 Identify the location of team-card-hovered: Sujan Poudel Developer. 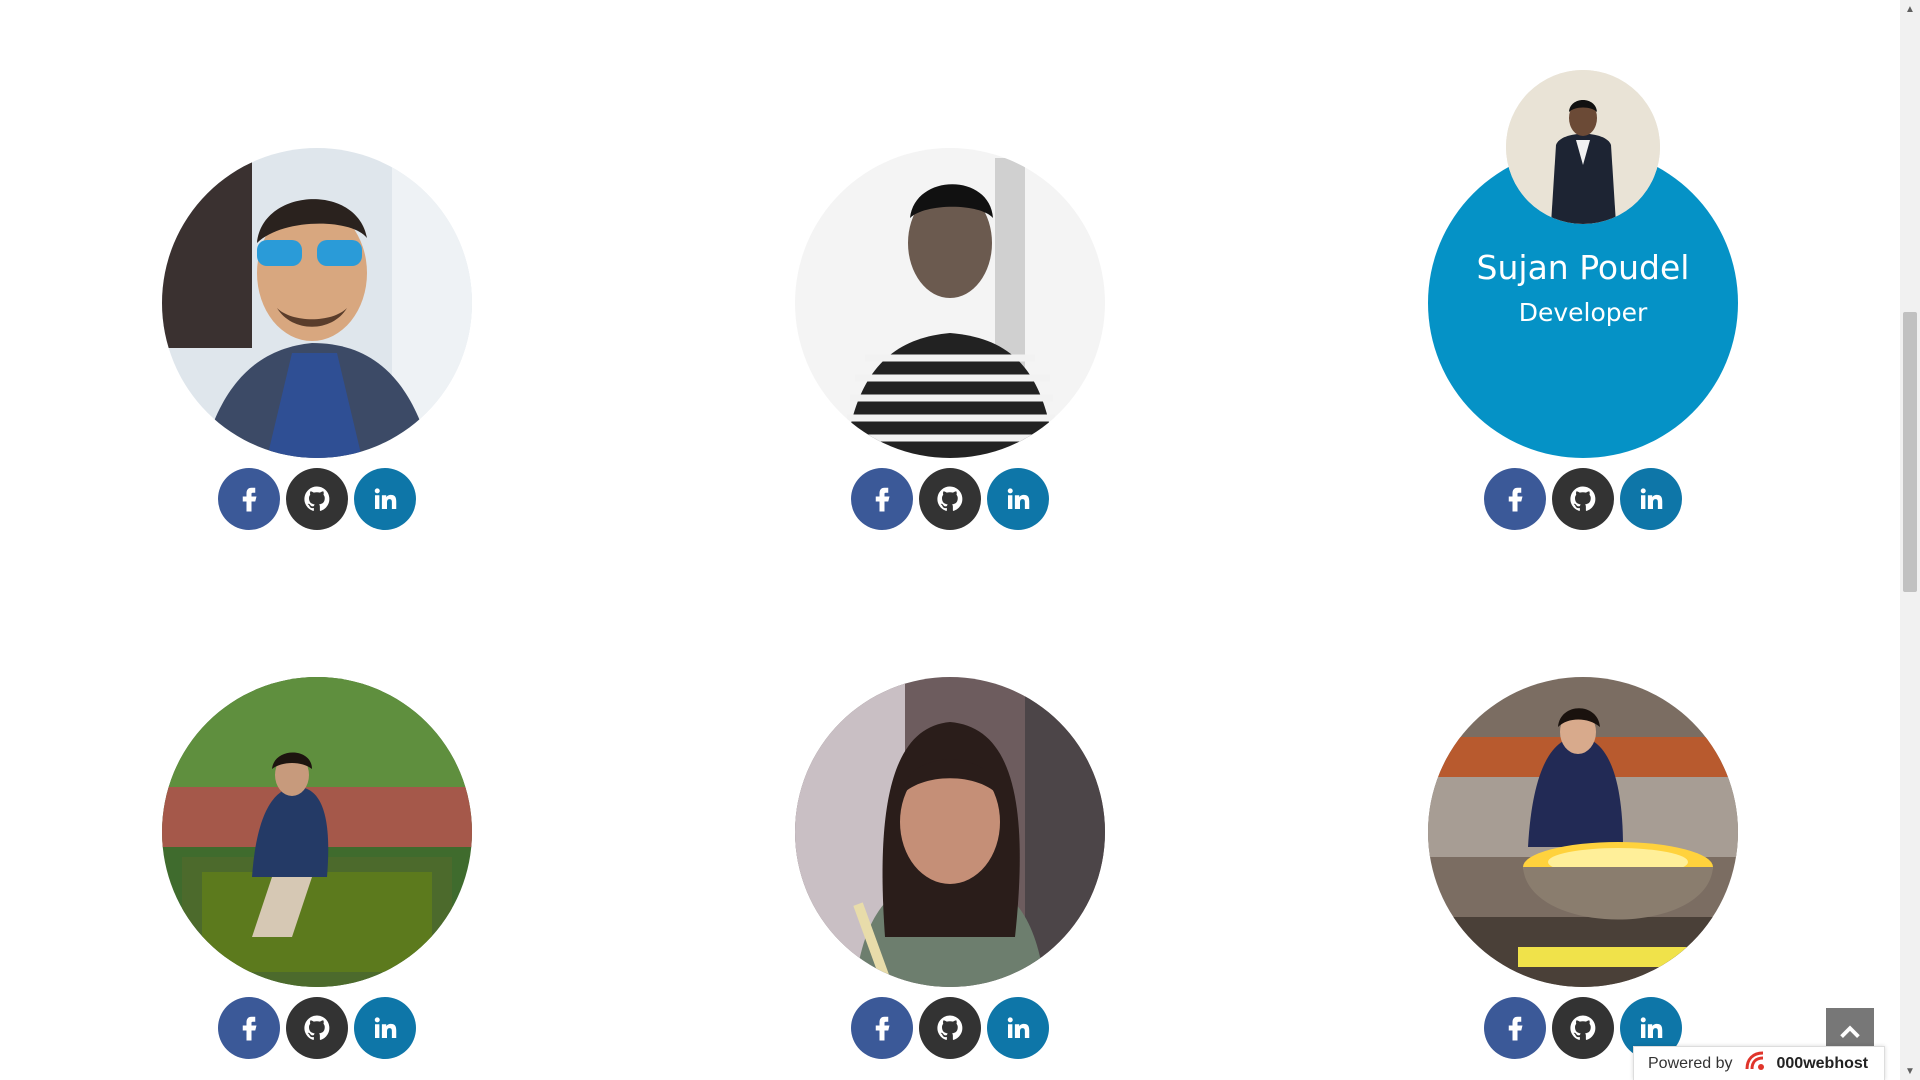
(1583, 300).